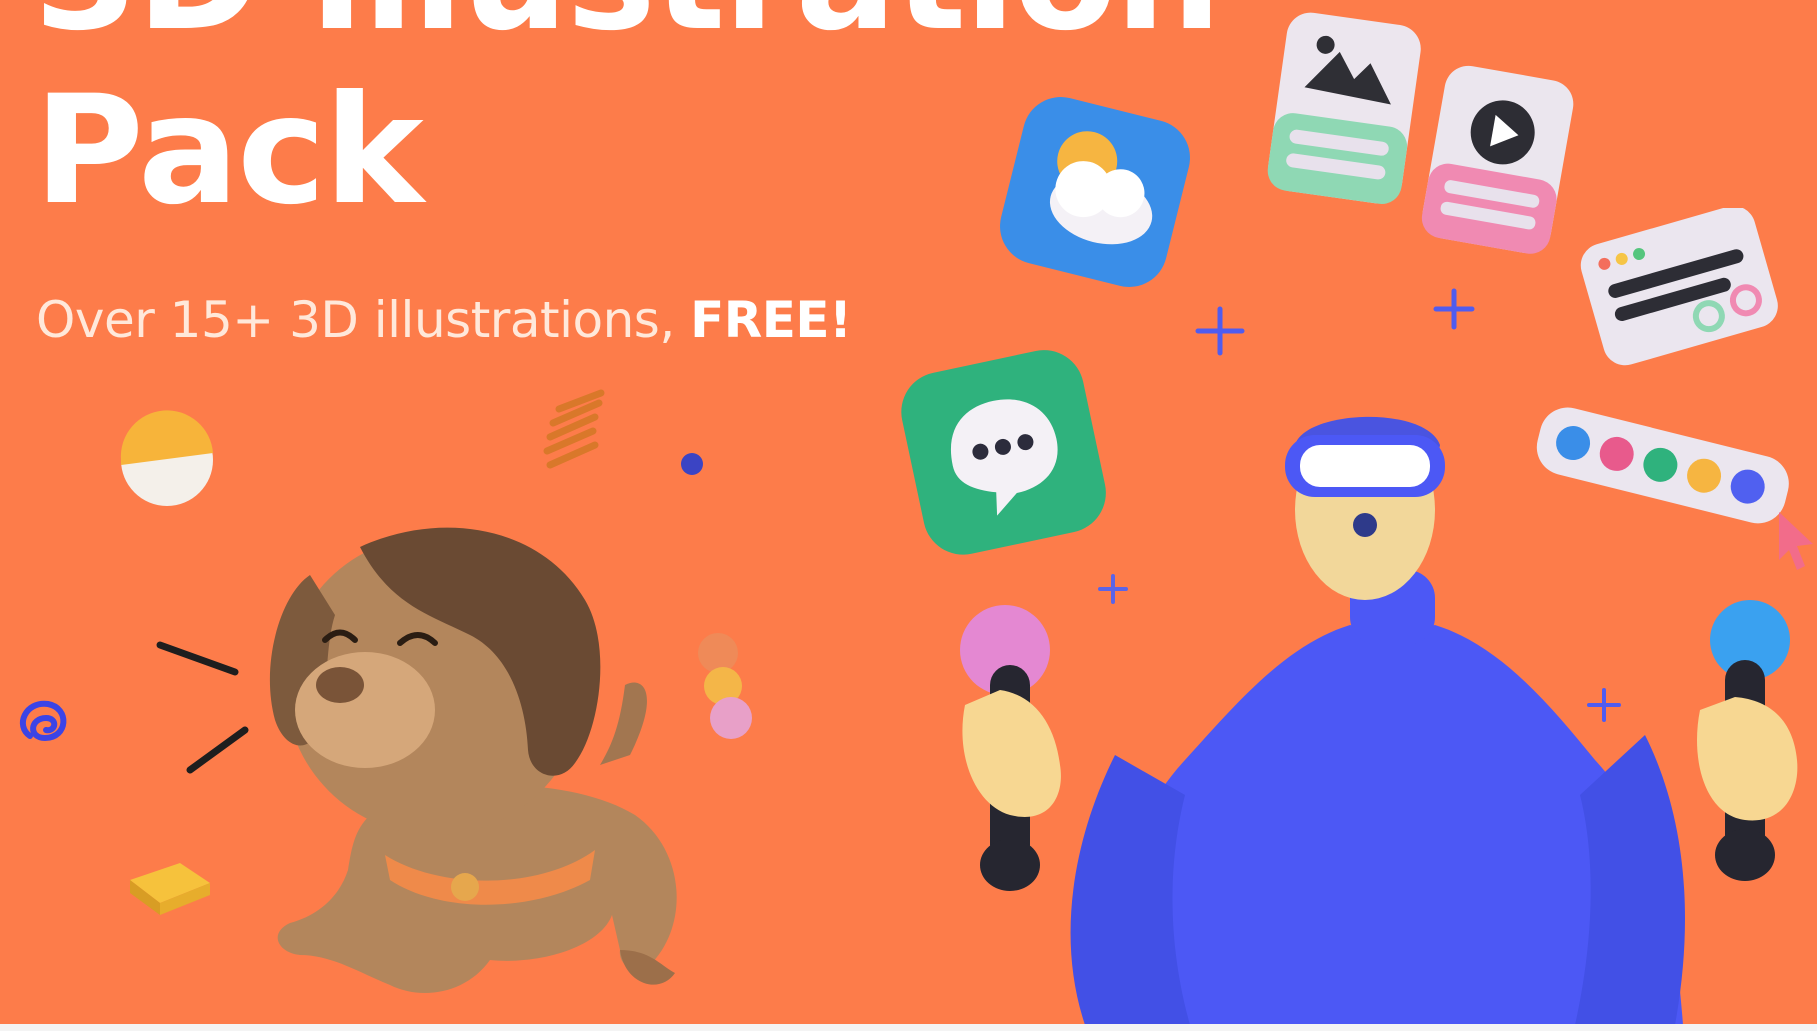 The image size is (1817, 1031). Describe the element at coordinates (473, 760) in the screenshot. I see `dog-illustration-icon` at that location.